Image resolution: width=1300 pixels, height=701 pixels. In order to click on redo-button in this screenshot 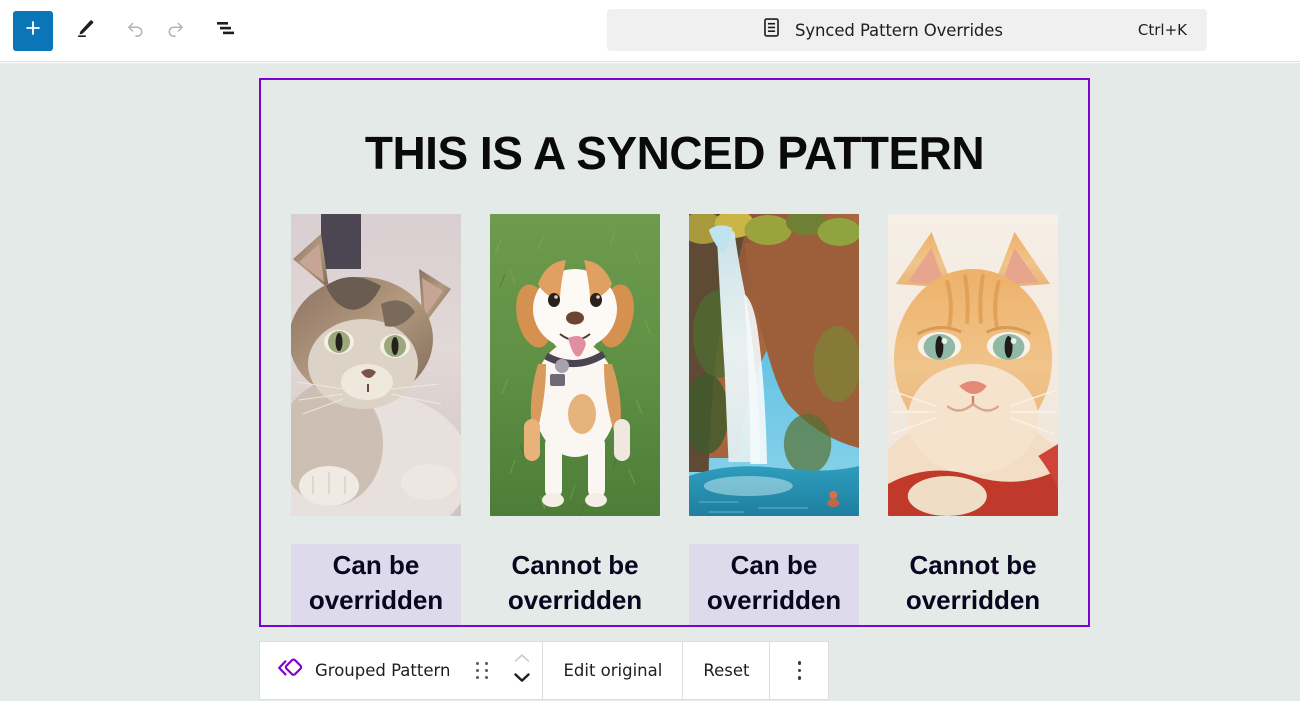, I will do `click(175, 31)`.